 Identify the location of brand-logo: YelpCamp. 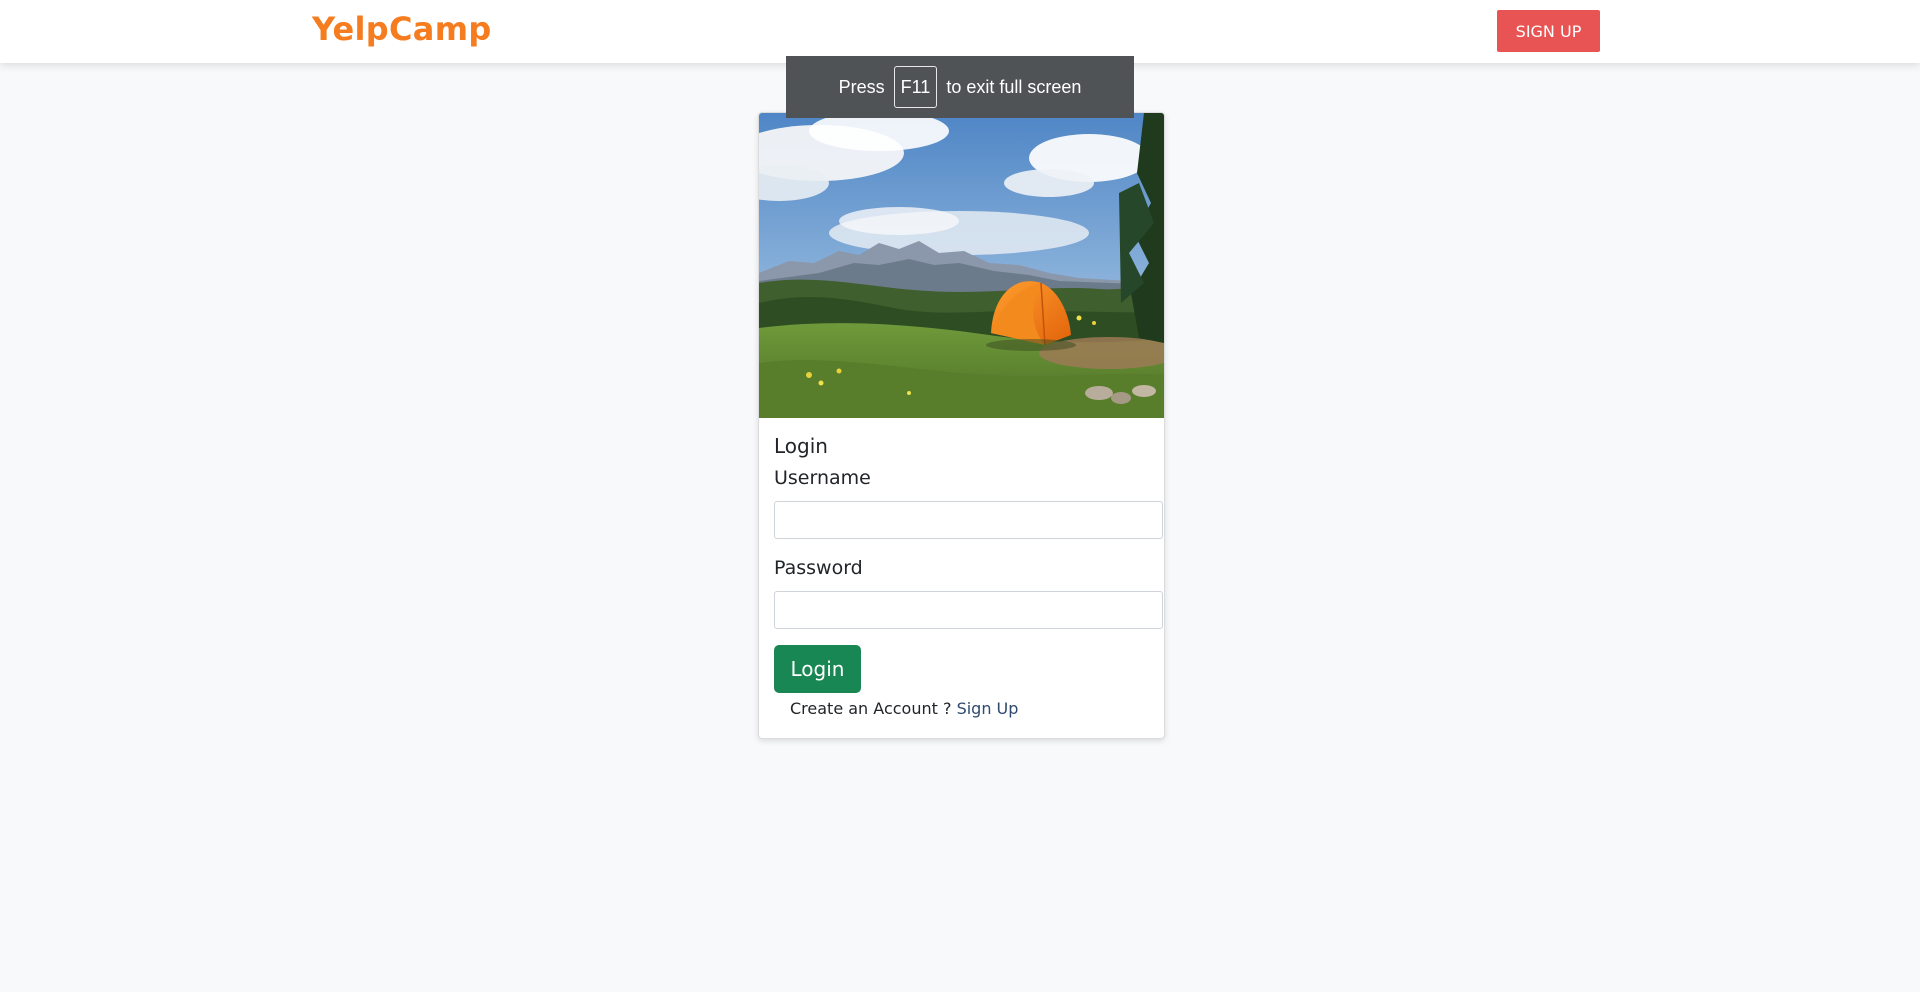
(402, 29).